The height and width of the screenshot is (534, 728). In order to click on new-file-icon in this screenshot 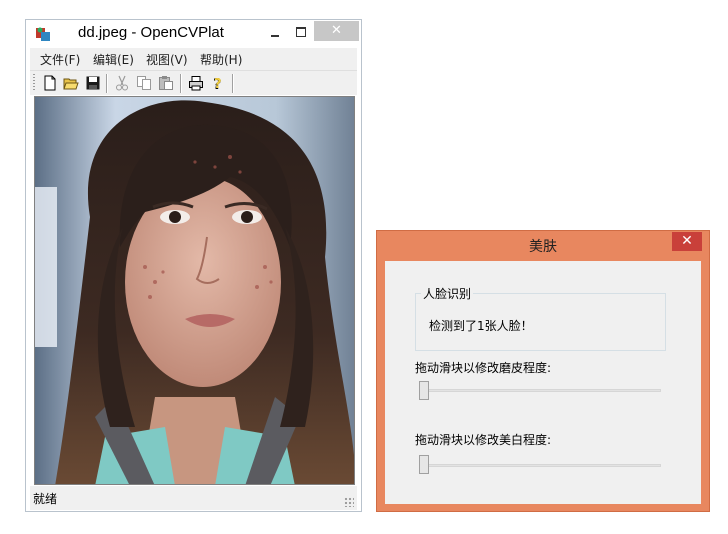, I will do `click(50, 83)`.